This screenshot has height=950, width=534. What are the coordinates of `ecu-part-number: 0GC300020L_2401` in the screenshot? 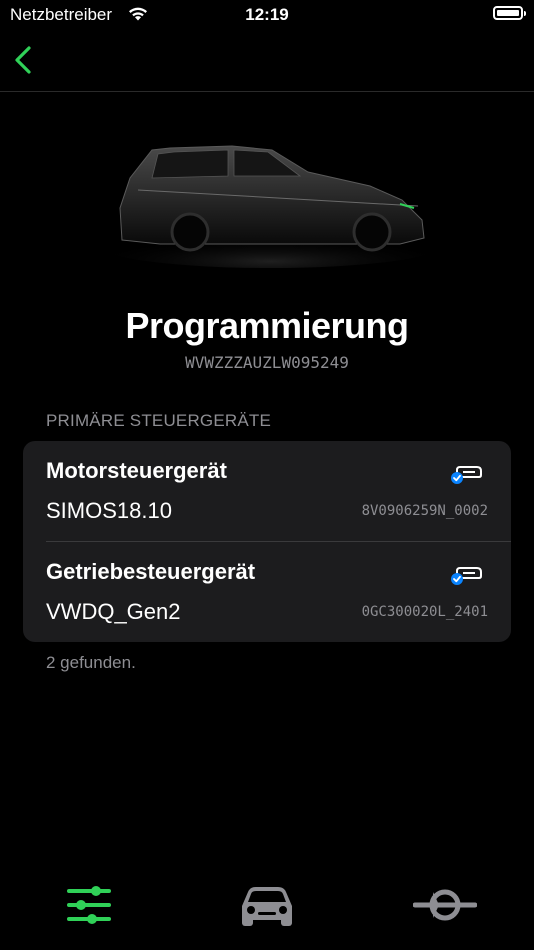 It's located at (424, 612).